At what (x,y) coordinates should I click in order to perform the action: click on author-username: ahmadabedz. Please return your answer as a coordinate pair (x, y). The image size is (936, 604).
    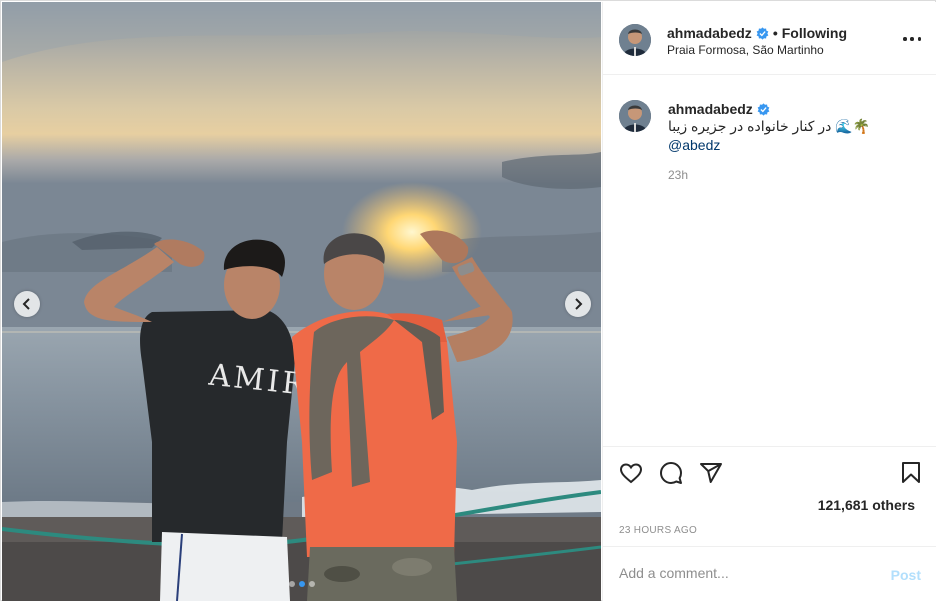
    Looking at the image, I should click on (709, 33).